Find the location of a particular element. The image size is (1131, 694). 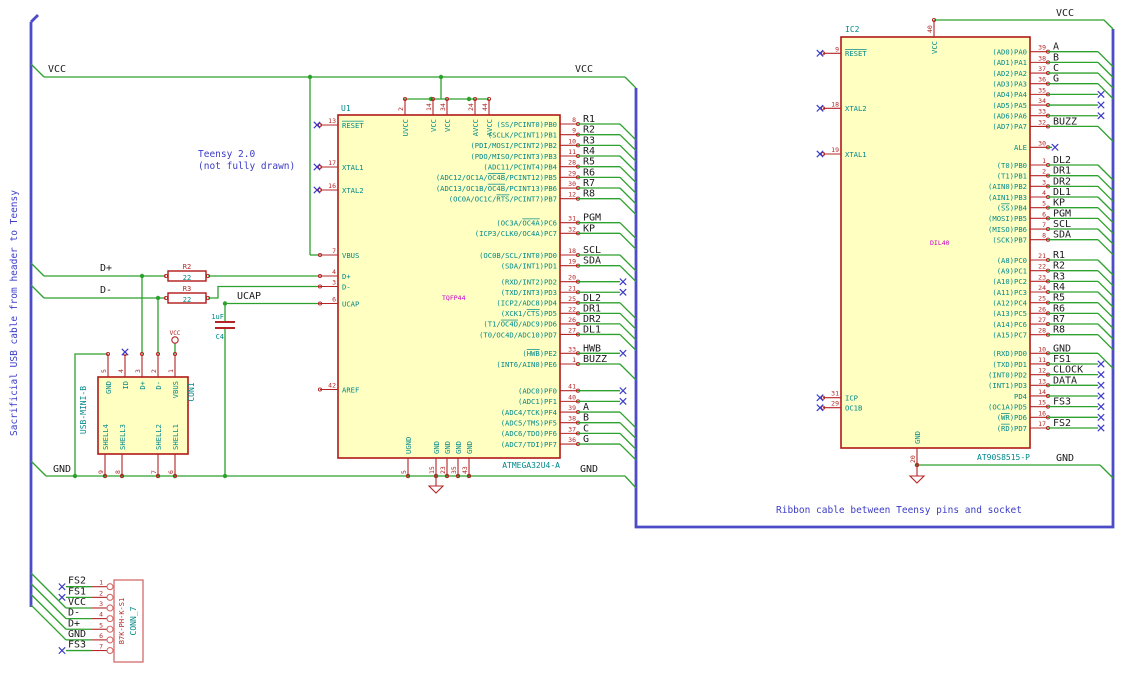

pin-number-17: 17 is located at coordinates (332, 163).